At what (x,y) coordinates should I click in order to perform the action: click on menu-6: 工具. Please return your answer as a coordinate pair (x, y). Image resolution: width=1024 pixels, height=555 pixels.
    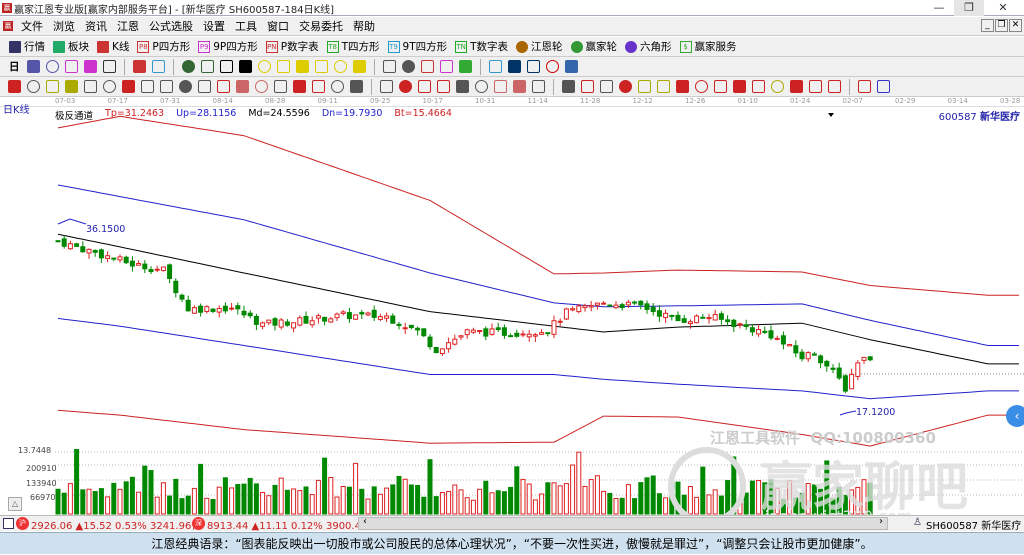
    Looking at the image, I should click on (246, 26).